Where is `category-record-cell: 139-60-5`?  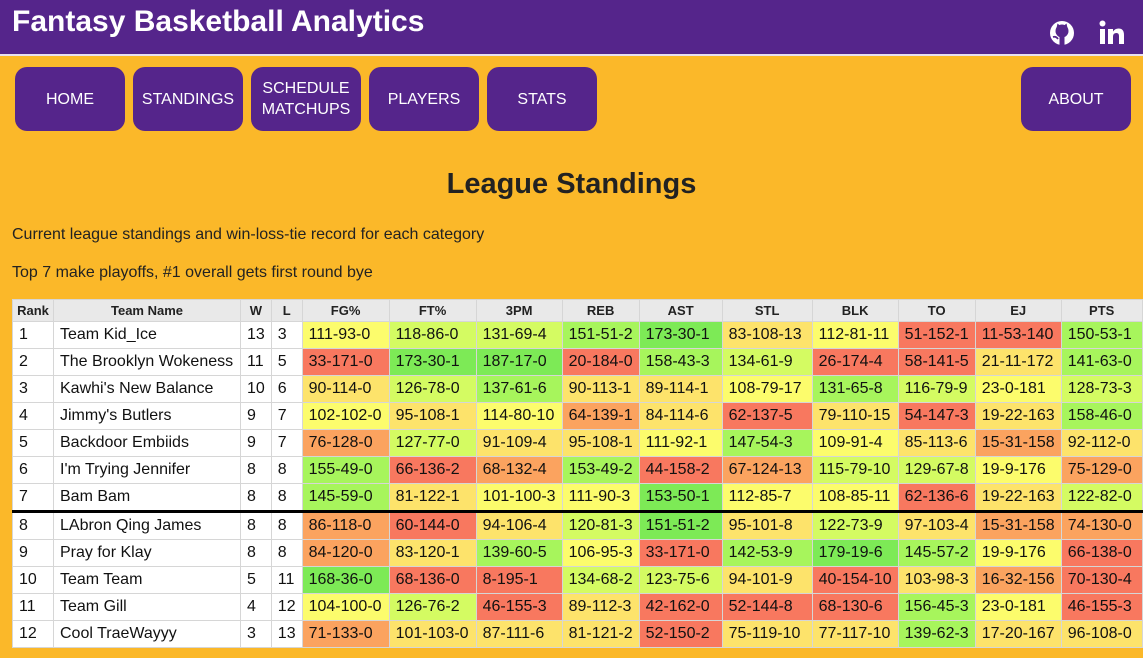
category-record-cell: 139-60-5 is located at coordinates (519, 553).